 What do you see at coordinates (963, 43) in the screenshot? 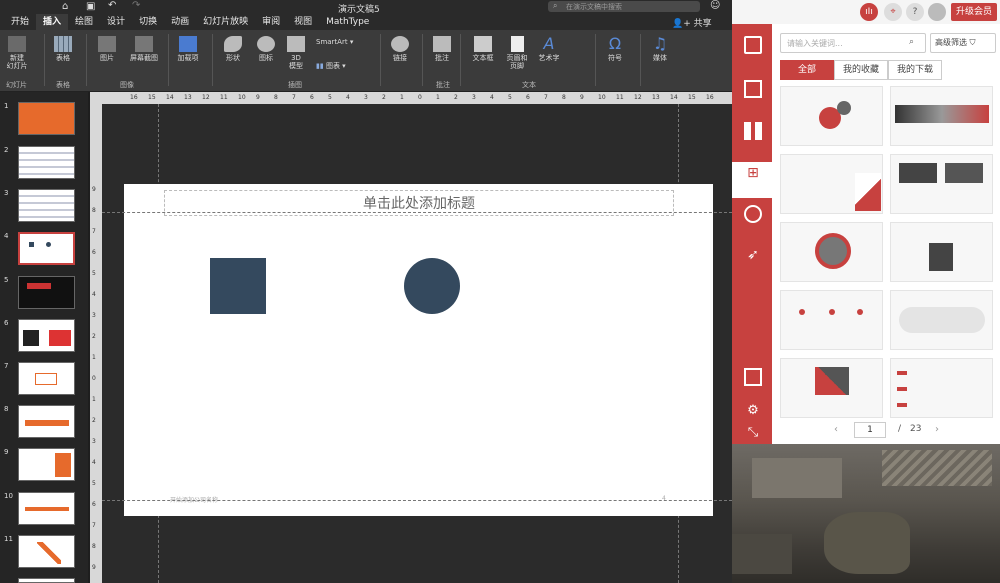
I see `advanced-filter-button: 高级筛选 ⛉` at bounding box center [963, 43].